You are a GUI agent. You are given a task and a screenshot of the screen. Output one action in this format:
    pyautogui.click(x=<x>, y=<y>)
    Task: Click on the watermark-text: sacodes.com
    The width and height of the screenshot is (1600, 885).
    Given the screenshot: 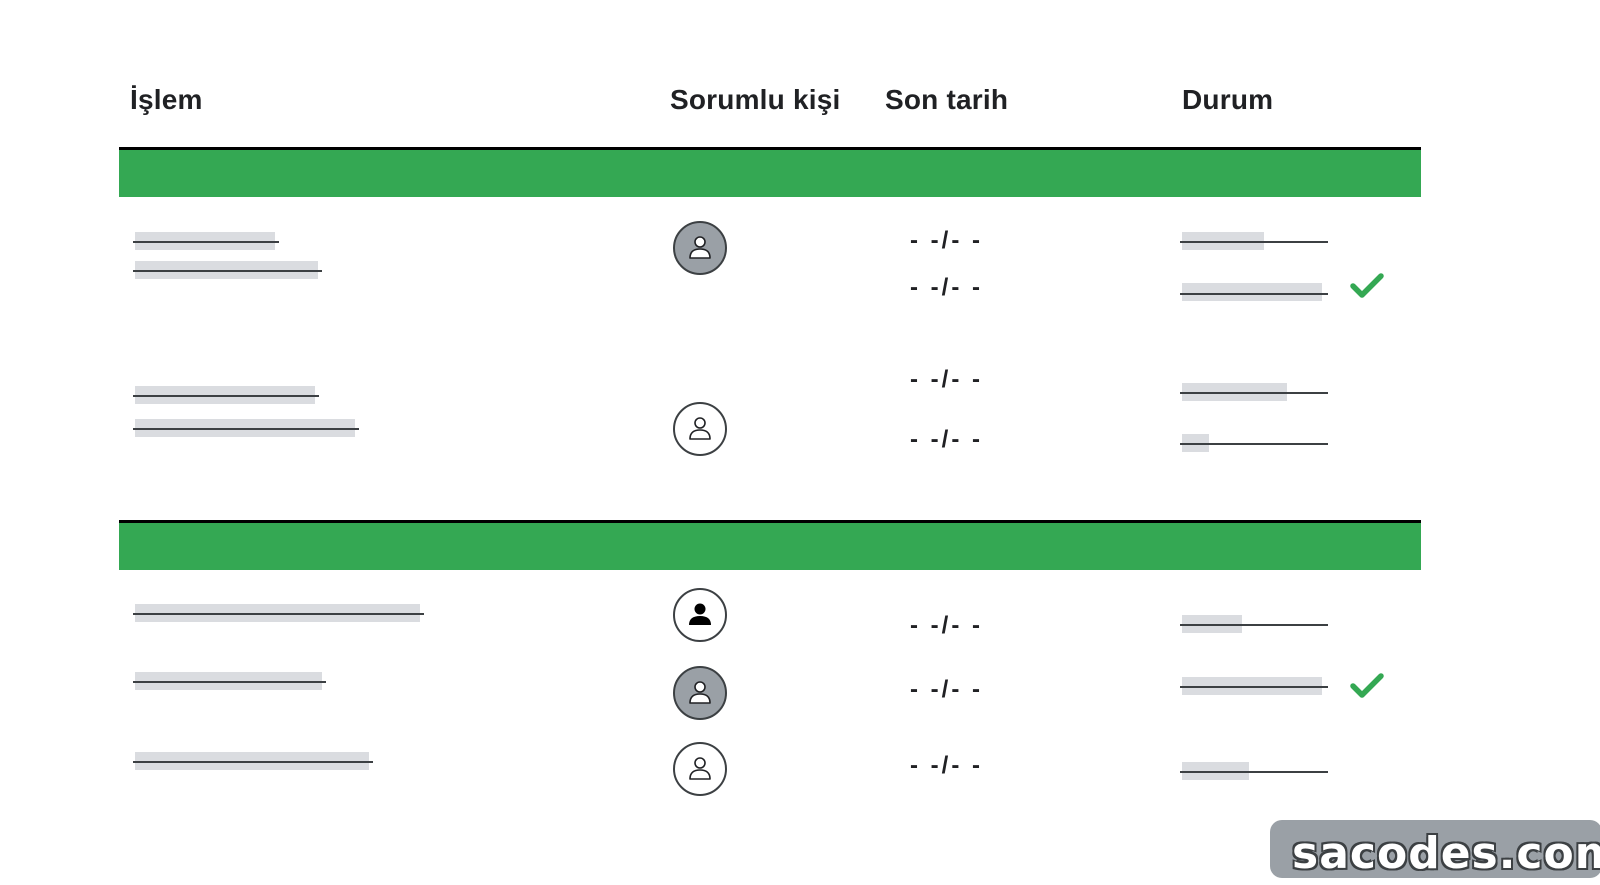 What is the action you would take?
    pyautogui.click(x=1446, y=853)
    